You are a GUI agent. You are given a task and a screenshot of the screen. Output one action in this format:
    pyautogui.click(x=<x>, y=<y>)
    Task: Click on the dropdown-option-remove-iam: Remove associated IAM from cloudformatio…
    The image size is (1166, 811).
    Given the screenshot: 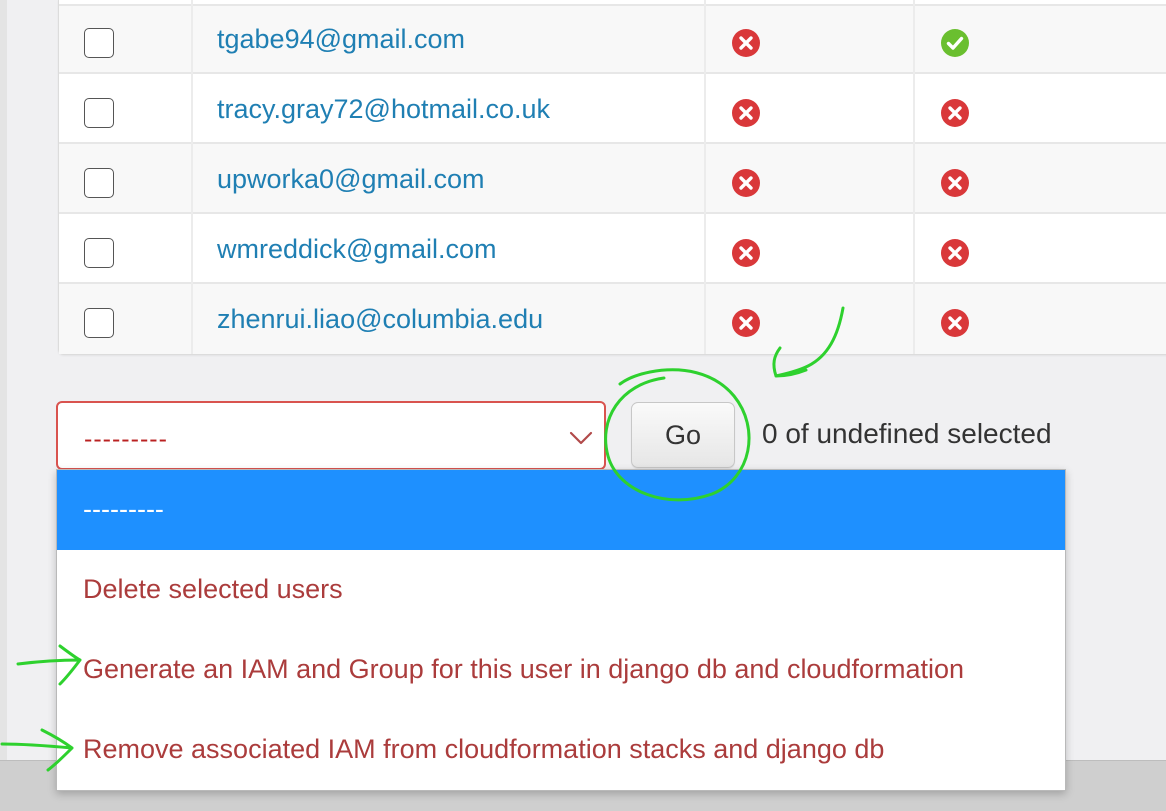 What is the action you would take?
    pyautogui.click(x=561, y=750)
    